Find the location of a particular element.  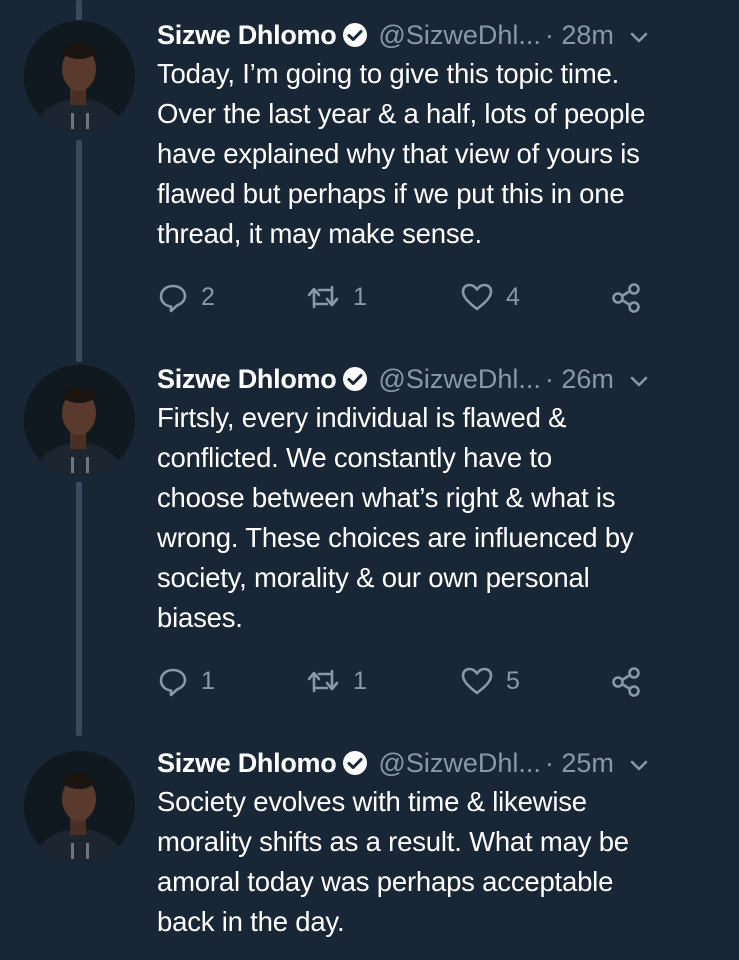

tweet-text-line: conflicted. We constantly have to is located at coordinates (354, 457).